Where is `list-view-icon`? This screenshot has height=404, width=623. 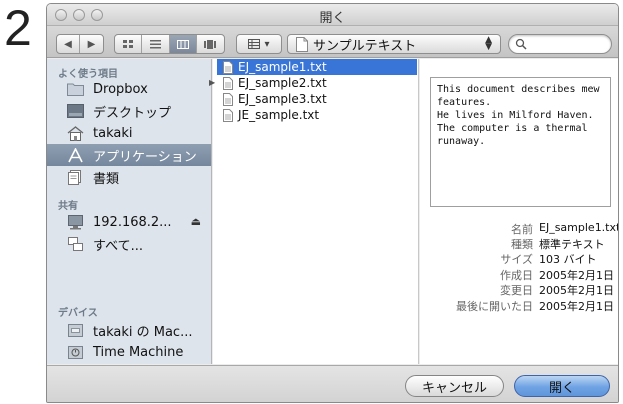 list-view-icon is located at coordinates (155, 43).